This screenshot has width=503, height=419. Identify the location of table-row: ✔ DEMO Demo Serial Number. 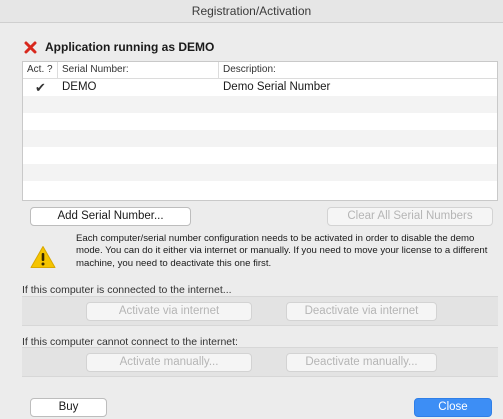
(260, 87).